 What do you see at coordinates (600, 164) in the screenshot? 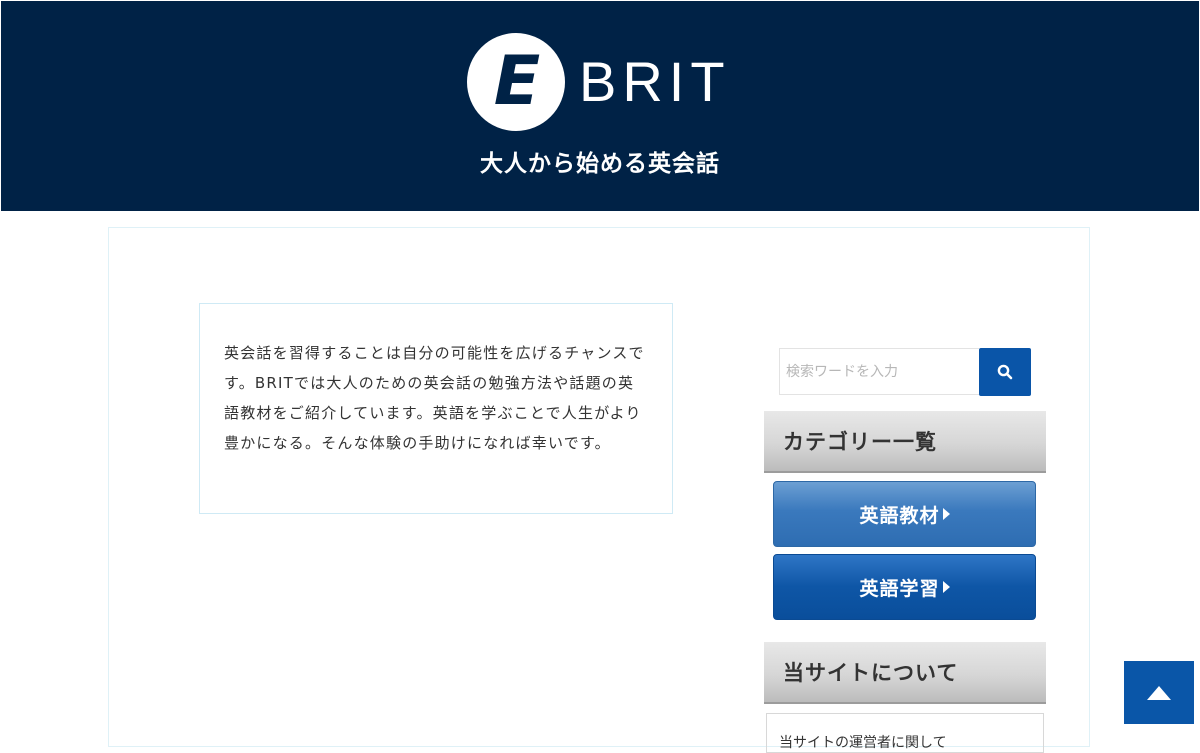
I see `site-tagline: 大人から始める英会話` at bounding box center [600, 164].